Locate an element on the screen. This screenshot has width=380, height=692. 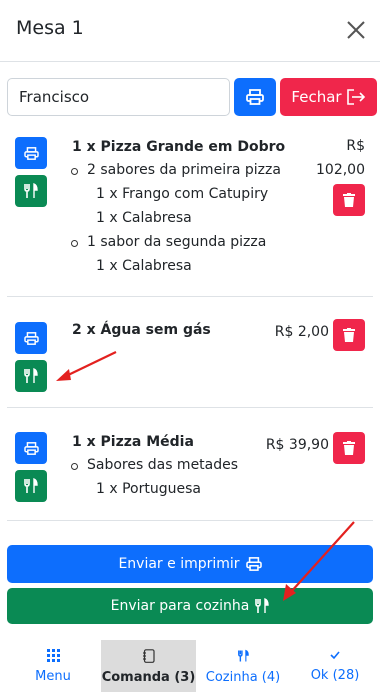
tab-comanda-label: Comanda (3) is located at coordinates (148, 677).